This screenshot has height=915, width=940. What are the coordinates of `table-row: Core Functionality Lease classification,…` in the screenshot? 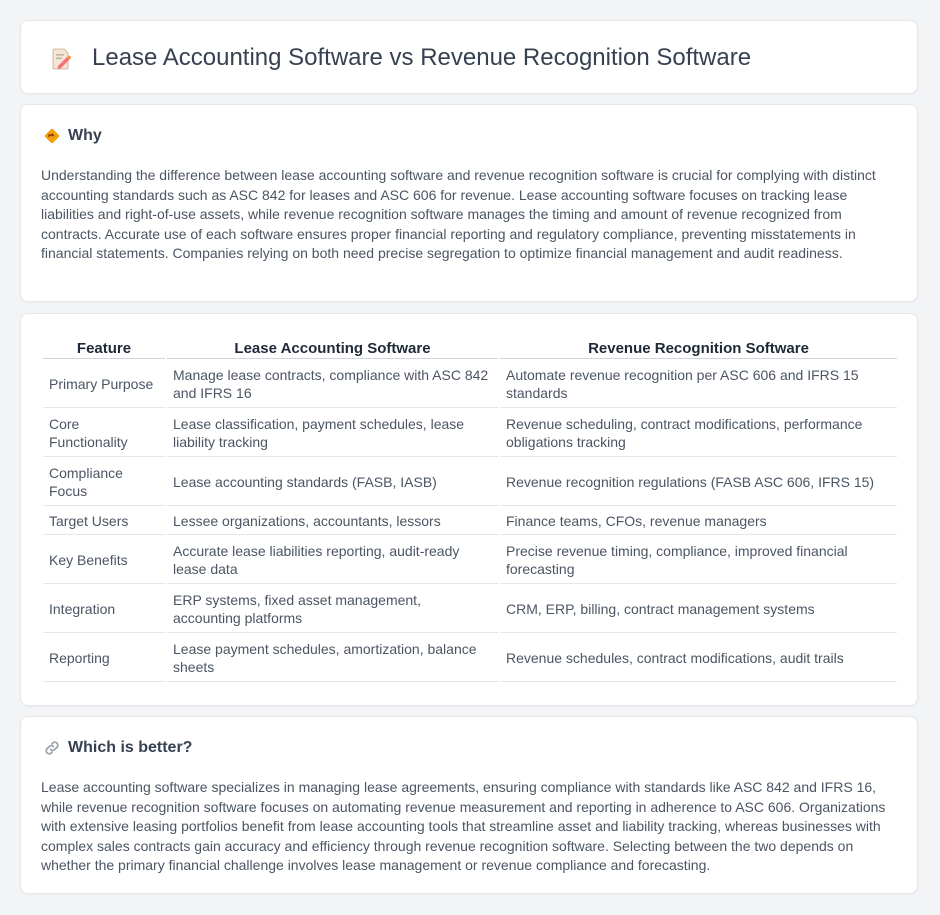 It's located at (470, 433).